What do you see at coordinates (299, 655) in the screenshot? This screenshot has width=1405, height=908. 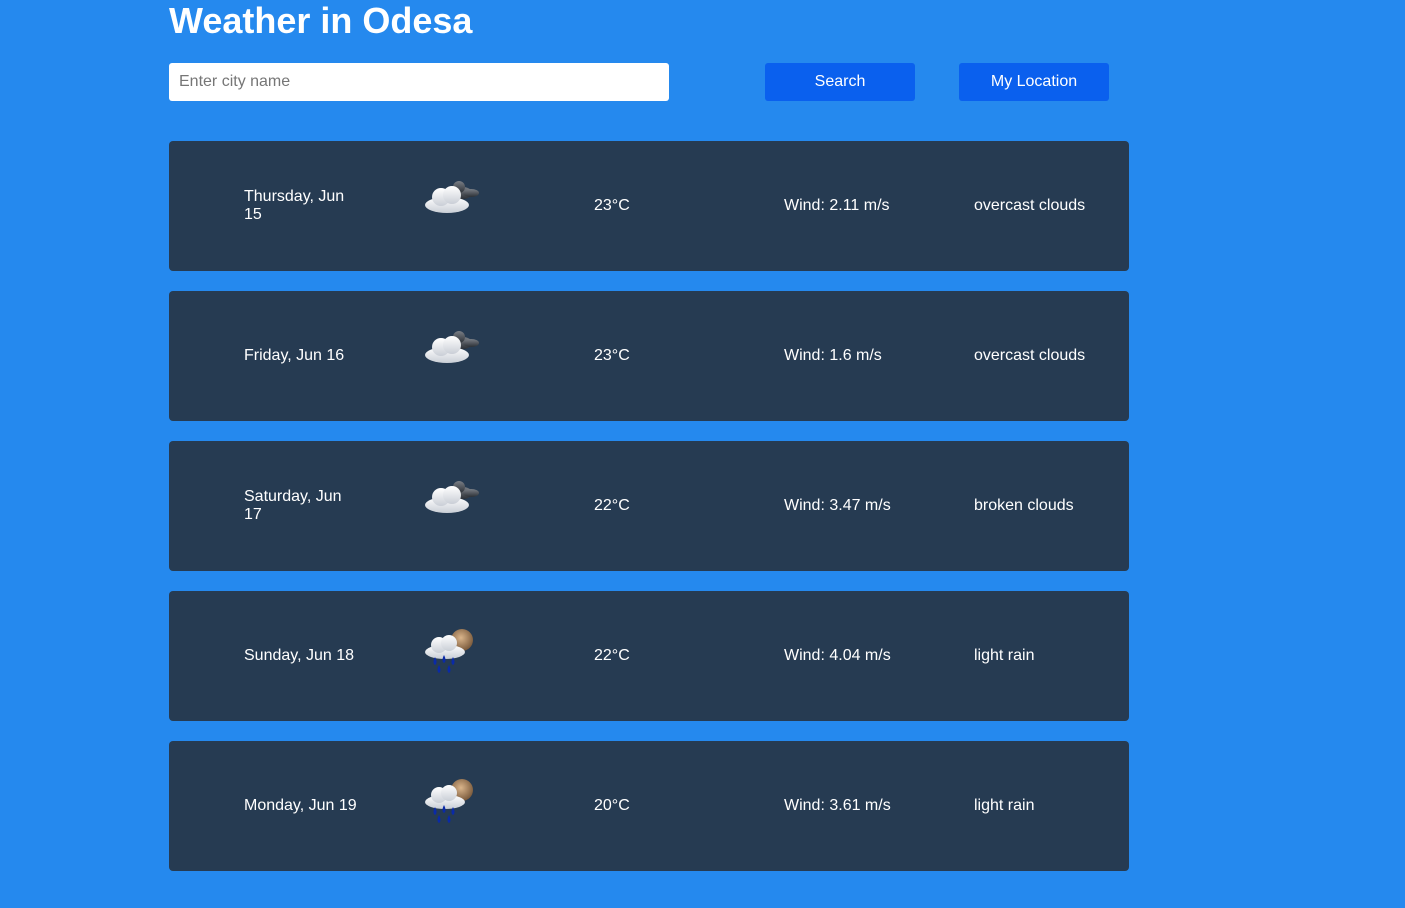 I see `forecast-date: Sunday, Jun 18` at bounding box center [299, 655].